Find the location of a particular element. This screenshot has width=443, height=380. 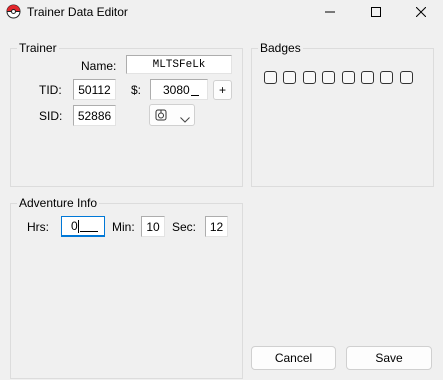

minimize-icon is located at coordinates (330, 12).